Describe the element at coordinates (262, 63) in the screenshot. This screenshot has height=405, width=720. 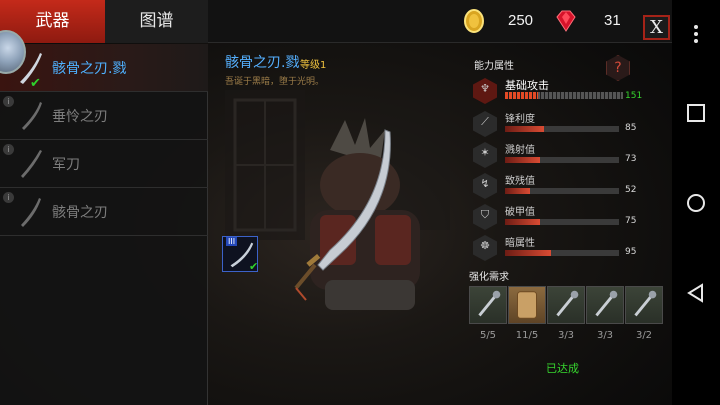
I see `weapon-title: 骸骨之刃.戮` at that location.